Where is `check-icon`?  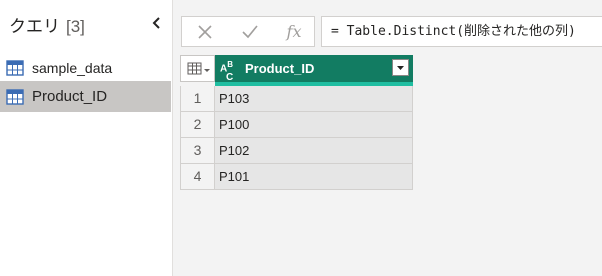 check-icon is located at coordinates (250, 31).